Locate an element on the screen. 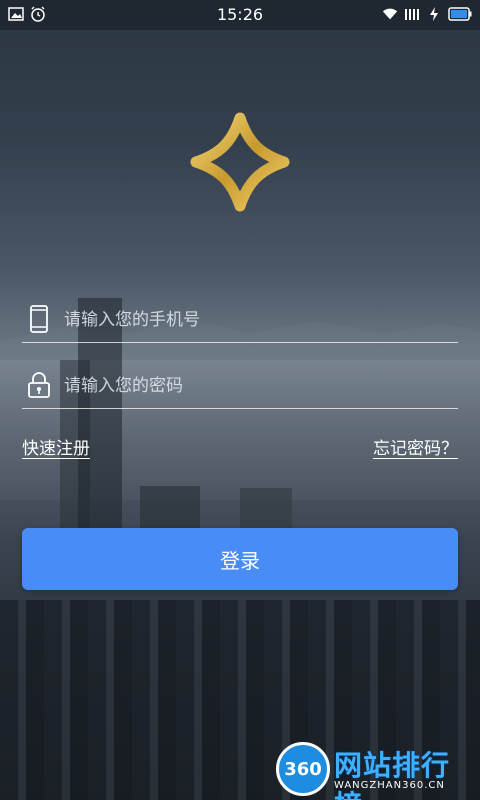 This screenshot has height=800, width=480. watermark-badge: 360 is located at coordinates (303, 769).